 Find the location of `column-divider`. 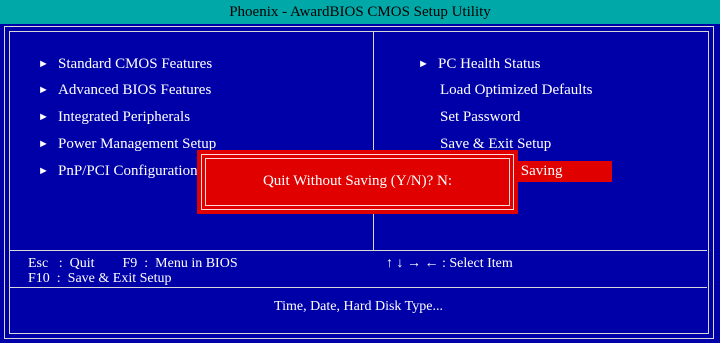

column-divider is located at coordinates (373, 141).